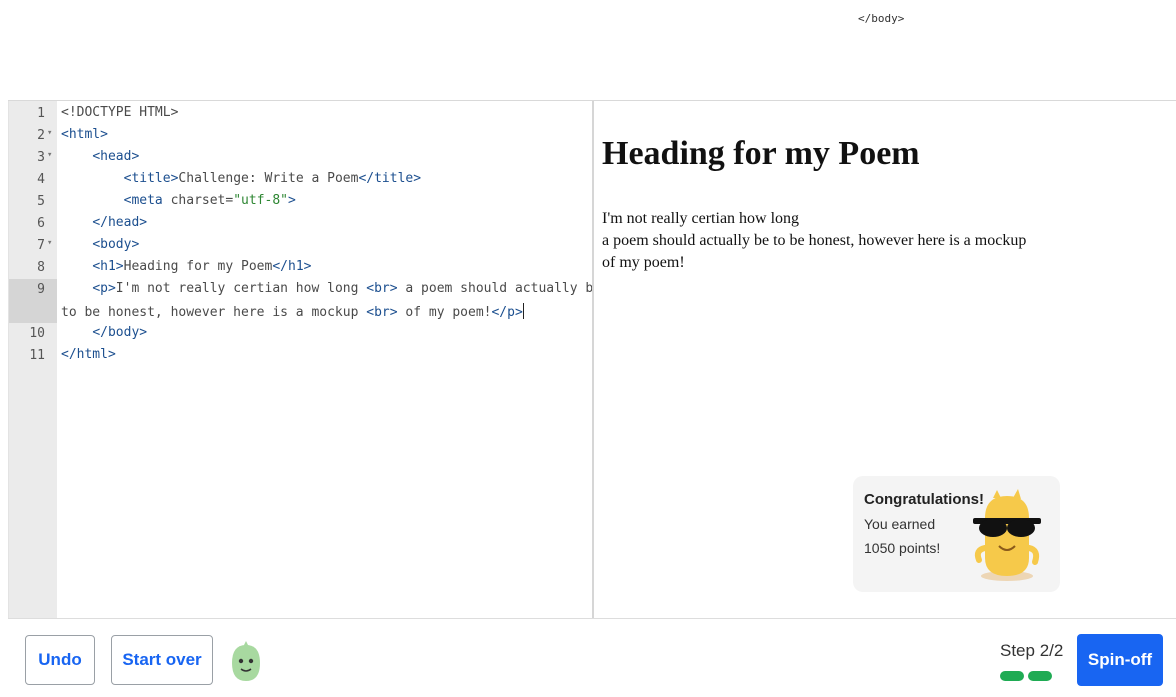 This screenshot has width=1176, height=697. I want to click on code-text: <body>, so click(100, 244).